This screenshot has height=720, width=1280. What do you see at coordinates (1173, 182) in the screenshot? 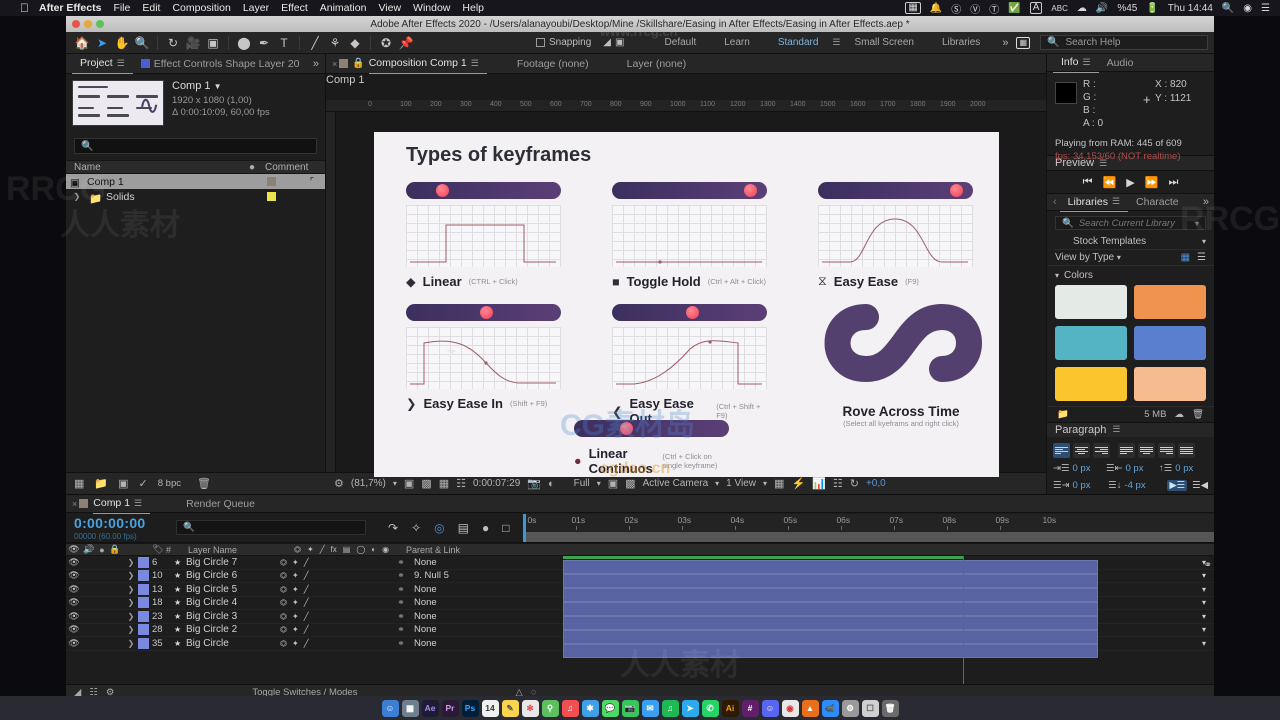
I see `last-frame-icon: ⏭` at bounding box center [1173, 182].